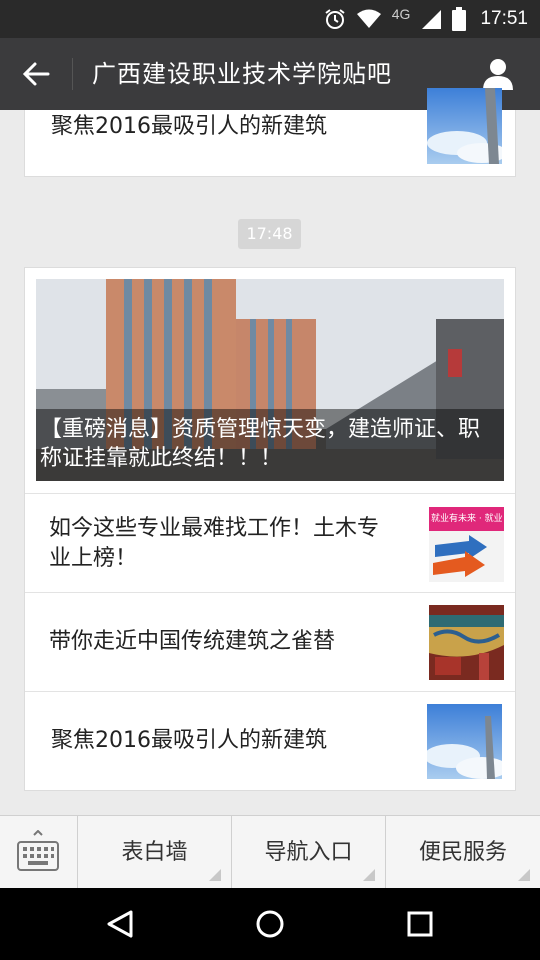  What do you see at coordinates (36, 74) in the screenshot?
I see `back-arrow-icon` at bounding box center [36, 74].